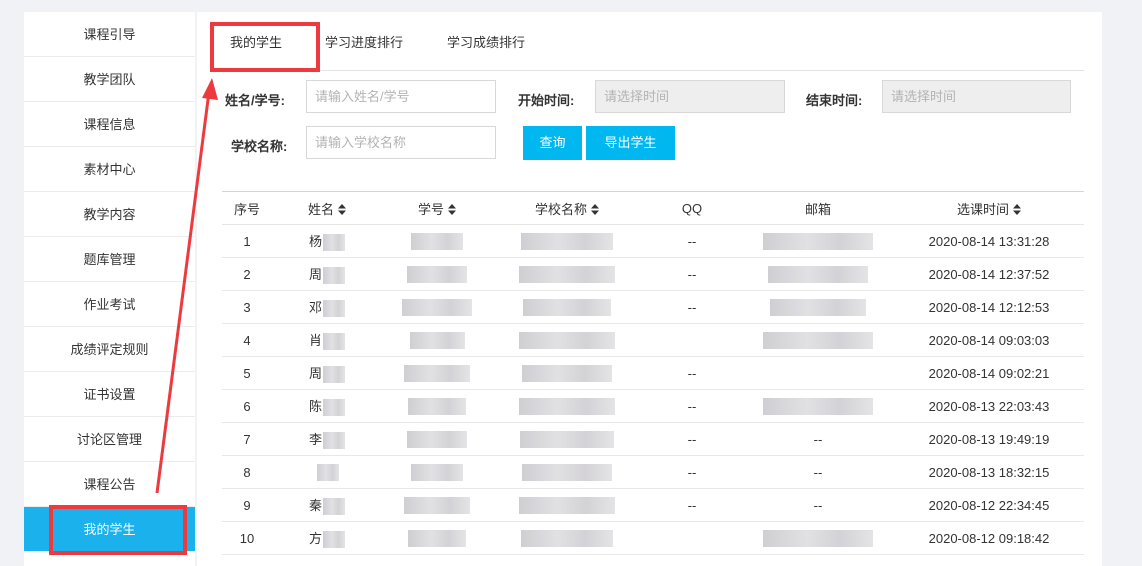  What do you see at coordinates (486, 41) in the screenshot?
I see `tab-score-ranking: 学习成绩排行` at bounding box center [486, 41].